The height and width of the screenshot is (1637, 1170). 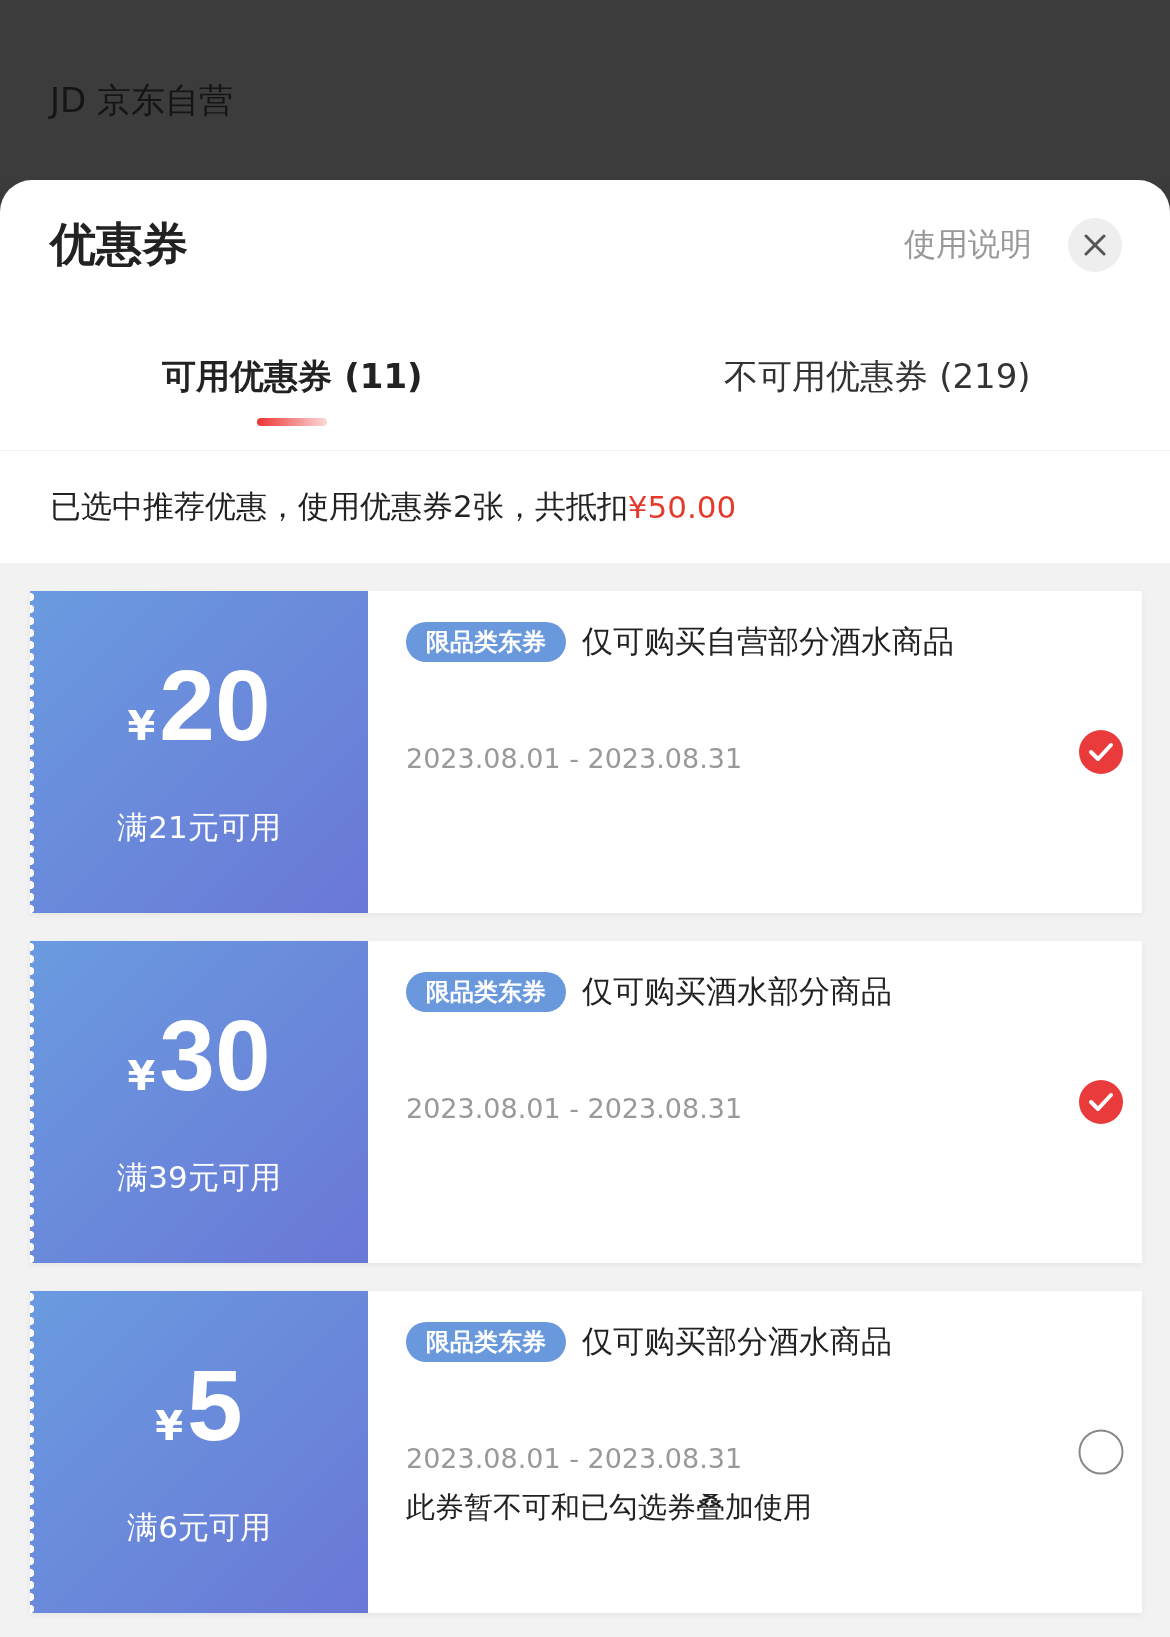 I want to click on coupon-title: 仅可购买部分酒水商品, so click(x=737, y=1341).